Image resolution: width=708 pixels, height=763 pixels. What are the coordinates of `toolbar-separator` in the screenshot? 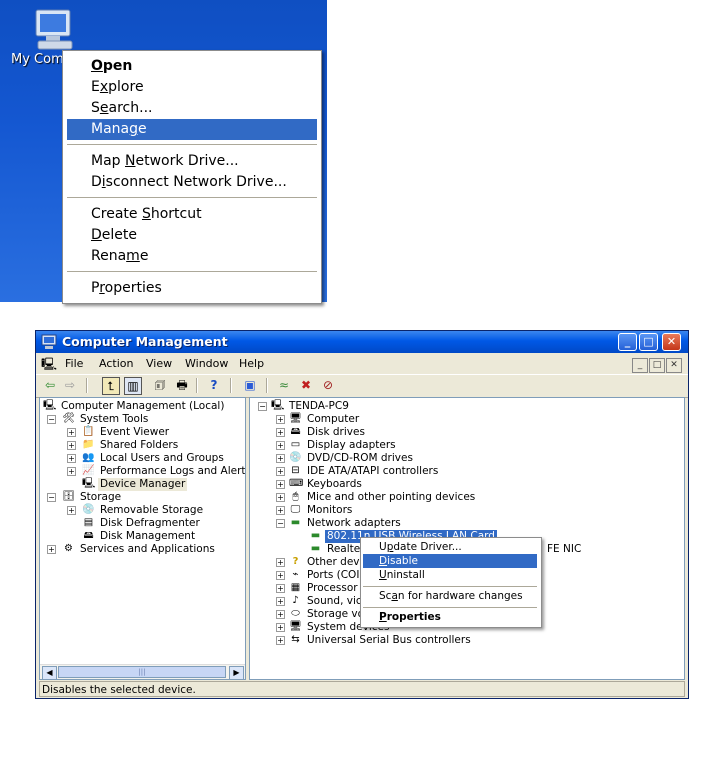 It's located at (267, 385).